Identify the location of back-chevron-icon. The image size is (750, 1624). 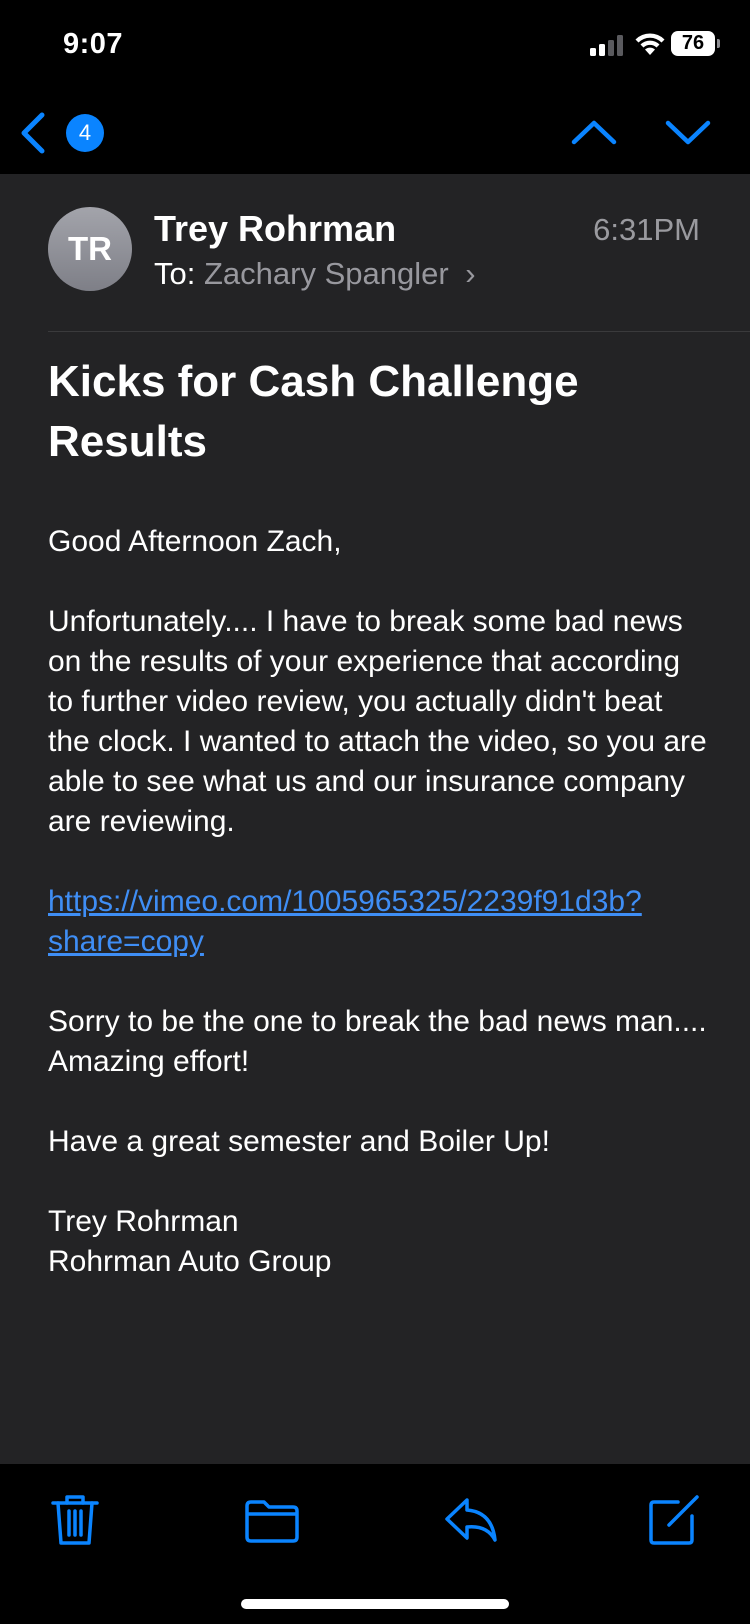
(33, 133).